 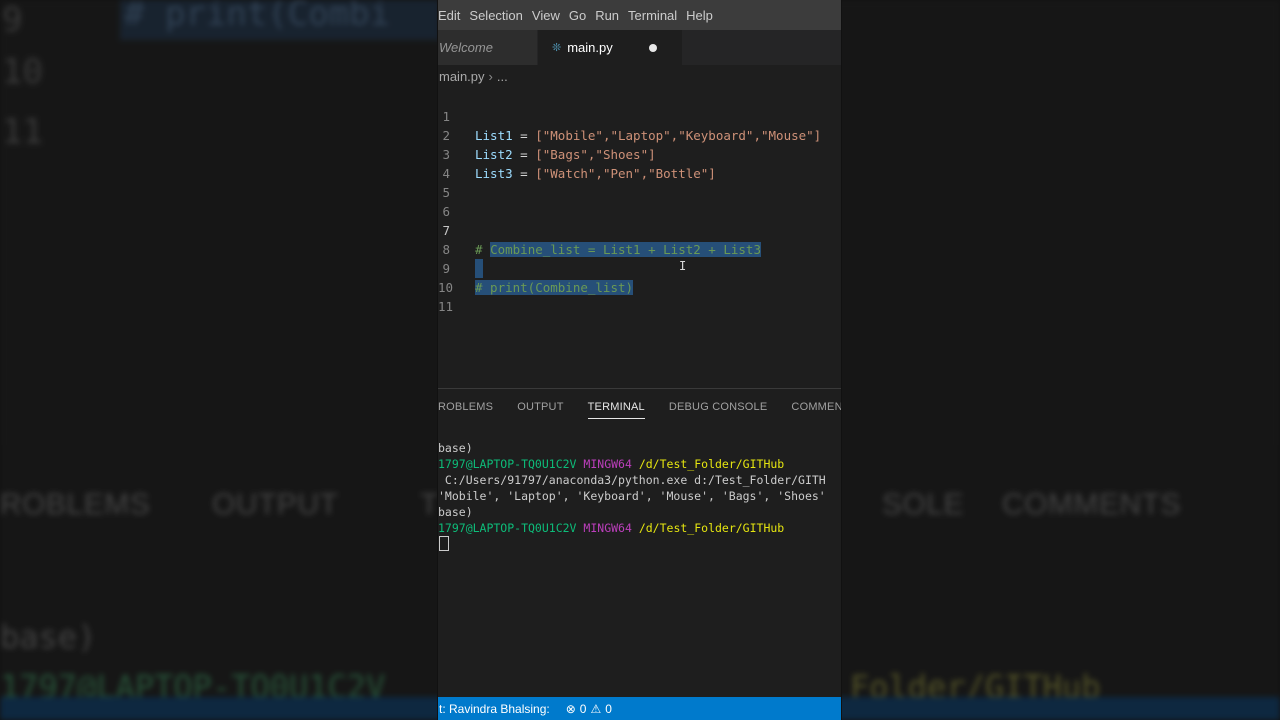 I want to click on breadcrumb-file: main.py, so click(x=462, y=76).